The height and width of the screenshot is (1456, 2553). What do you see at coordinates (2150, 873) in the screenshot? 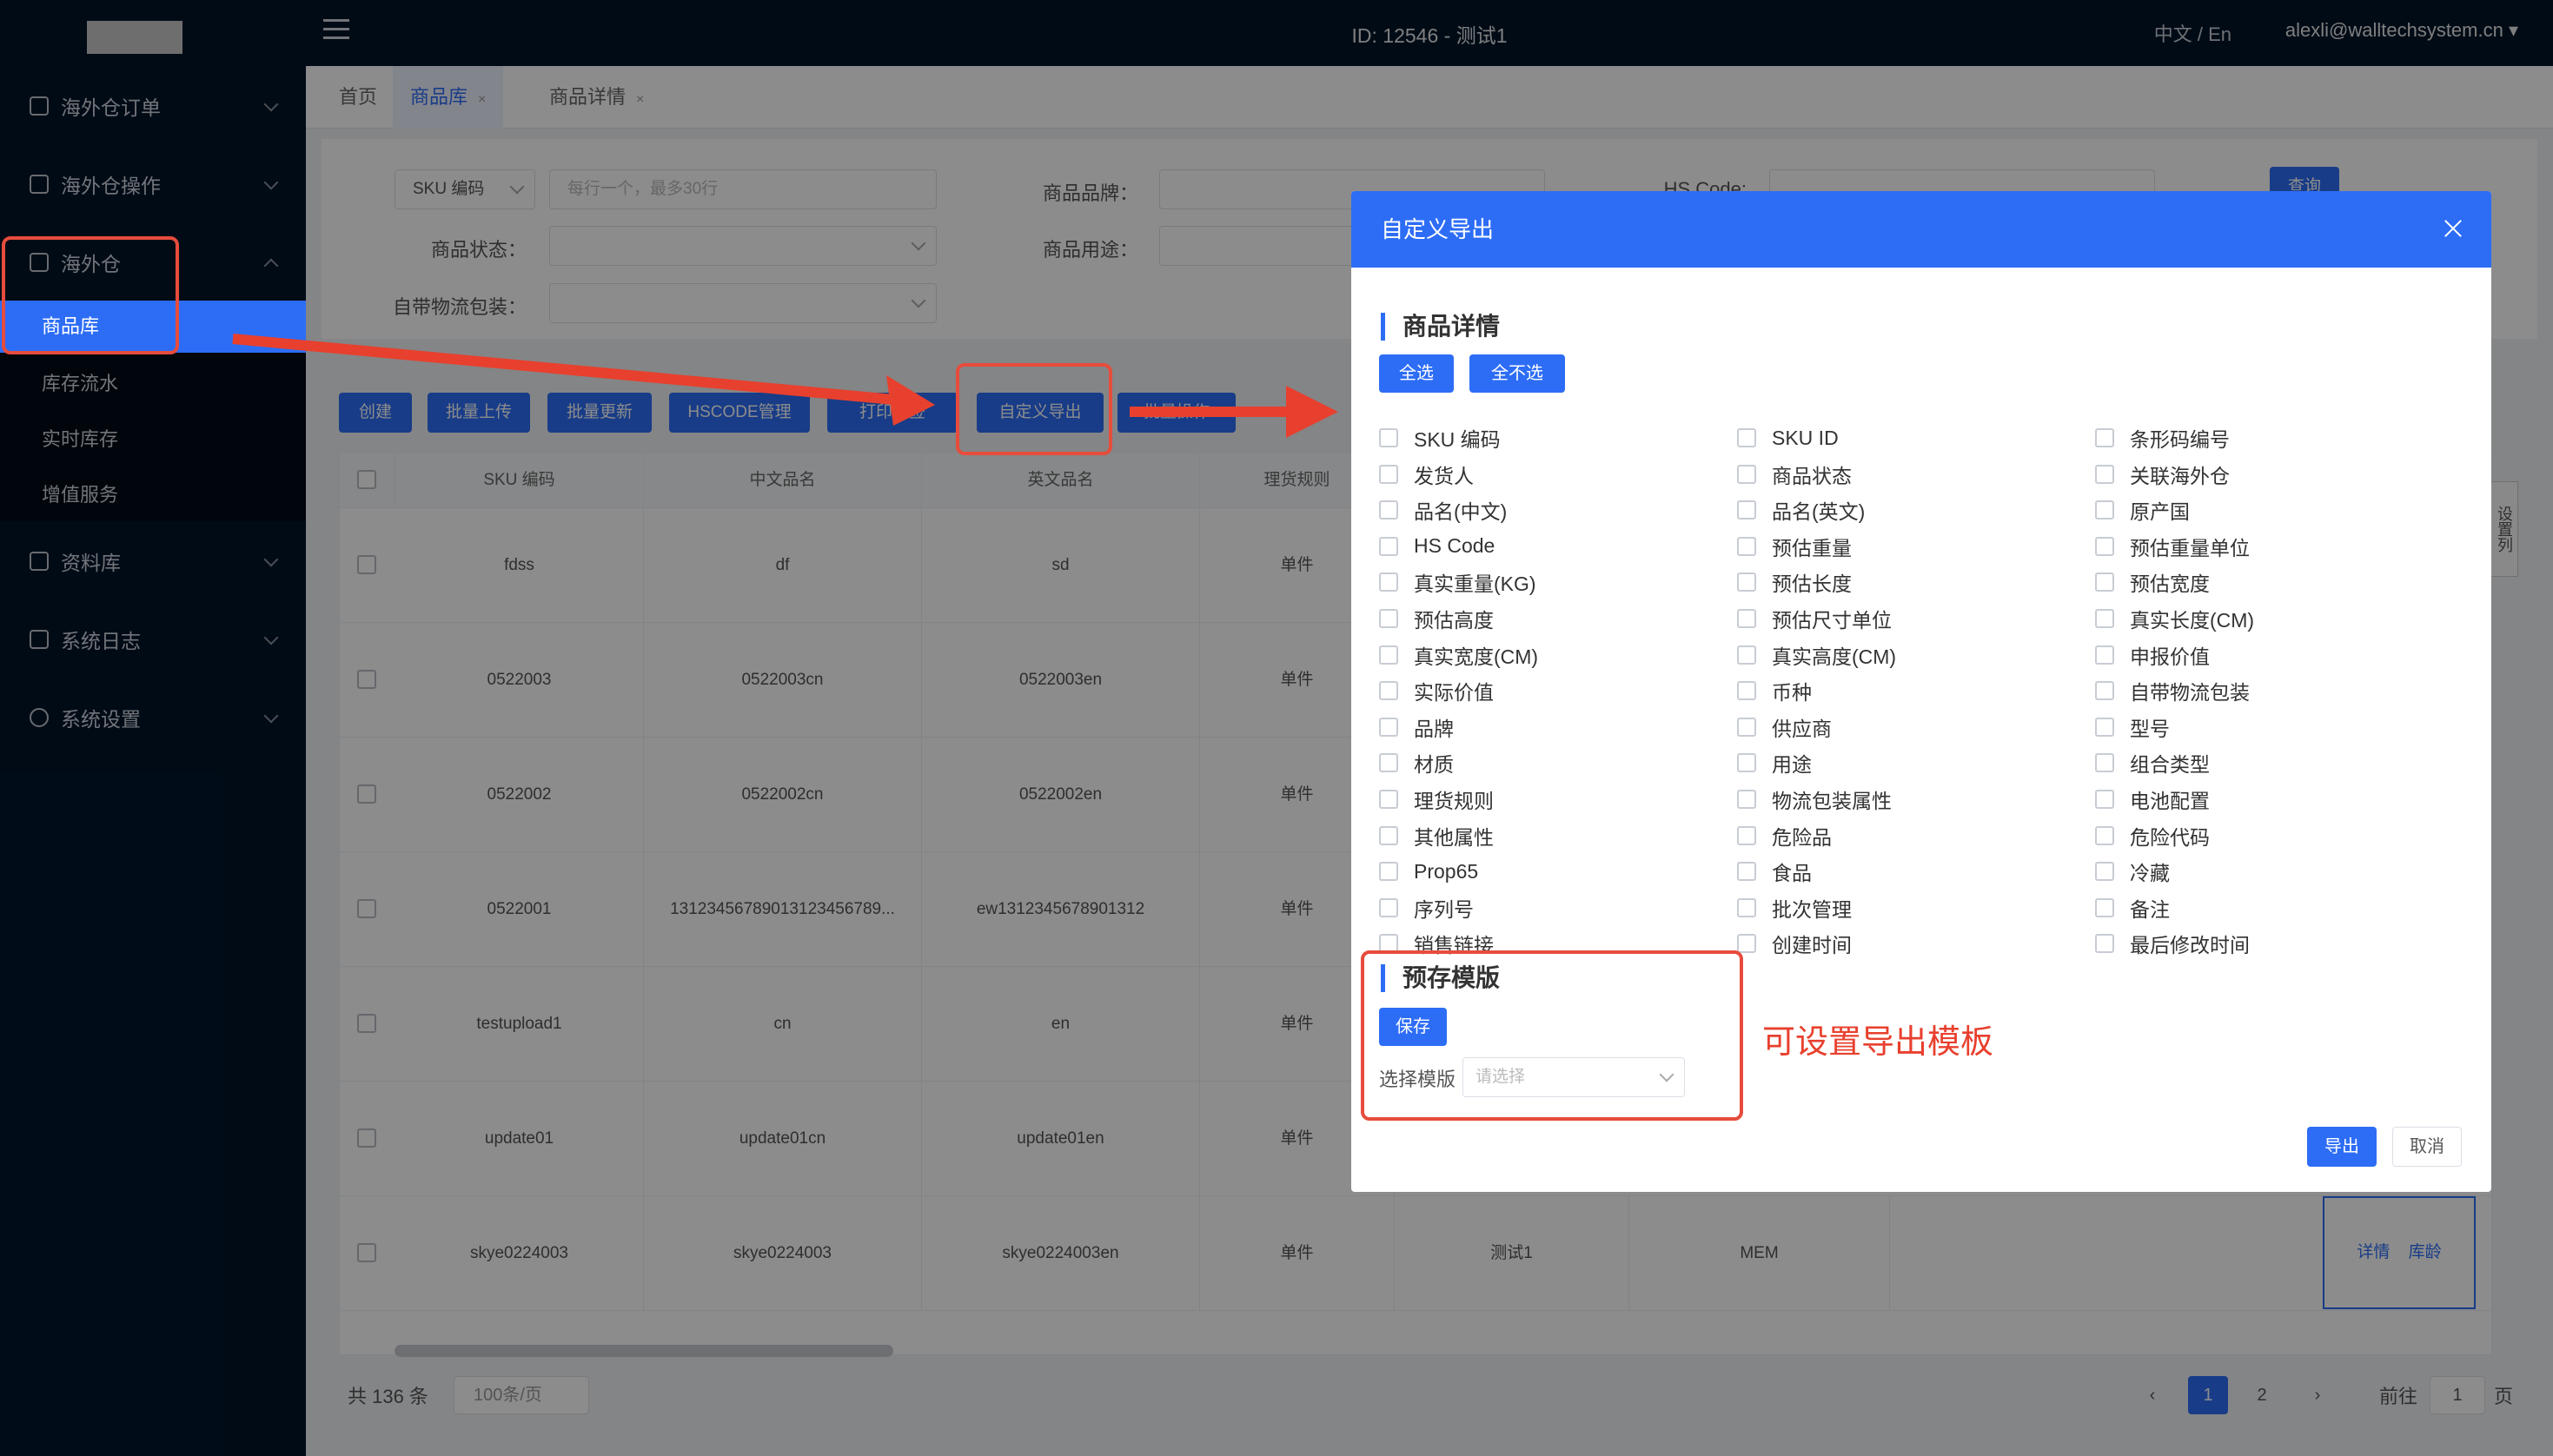
I see `export-field-label: 冷藏` at bounding box center [2150, 873].